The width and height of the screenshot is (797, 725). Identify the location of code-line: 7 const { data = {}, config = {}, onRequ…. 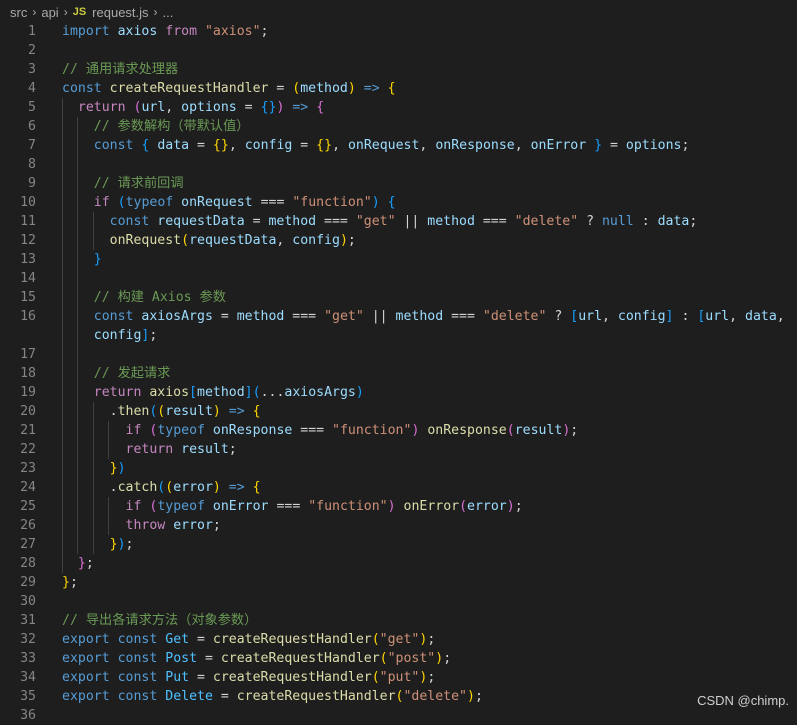
(398, 145).